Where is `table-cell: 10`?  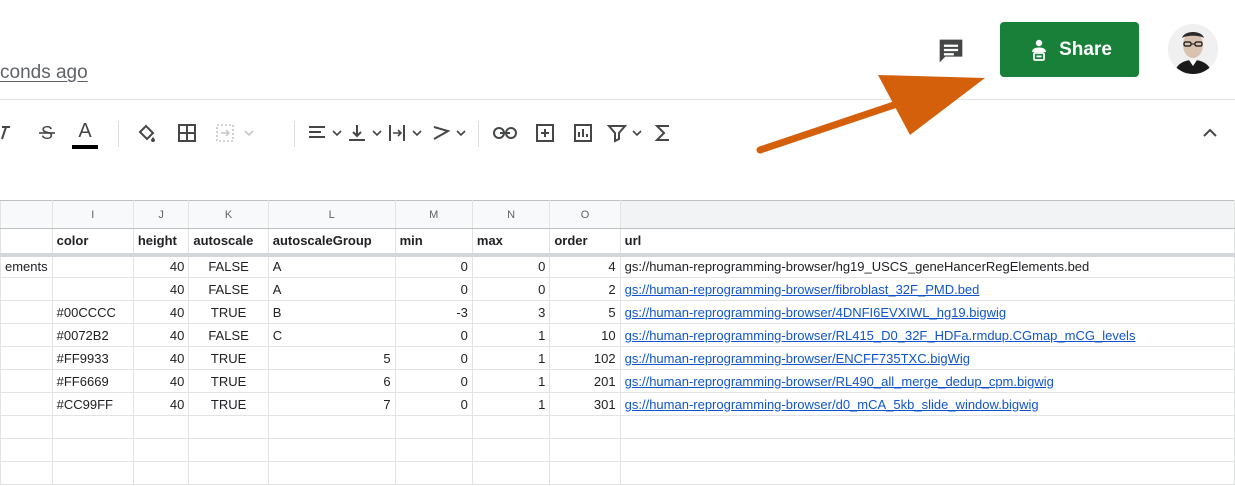
table-cell: 10 is located at coordinates (585, 335).